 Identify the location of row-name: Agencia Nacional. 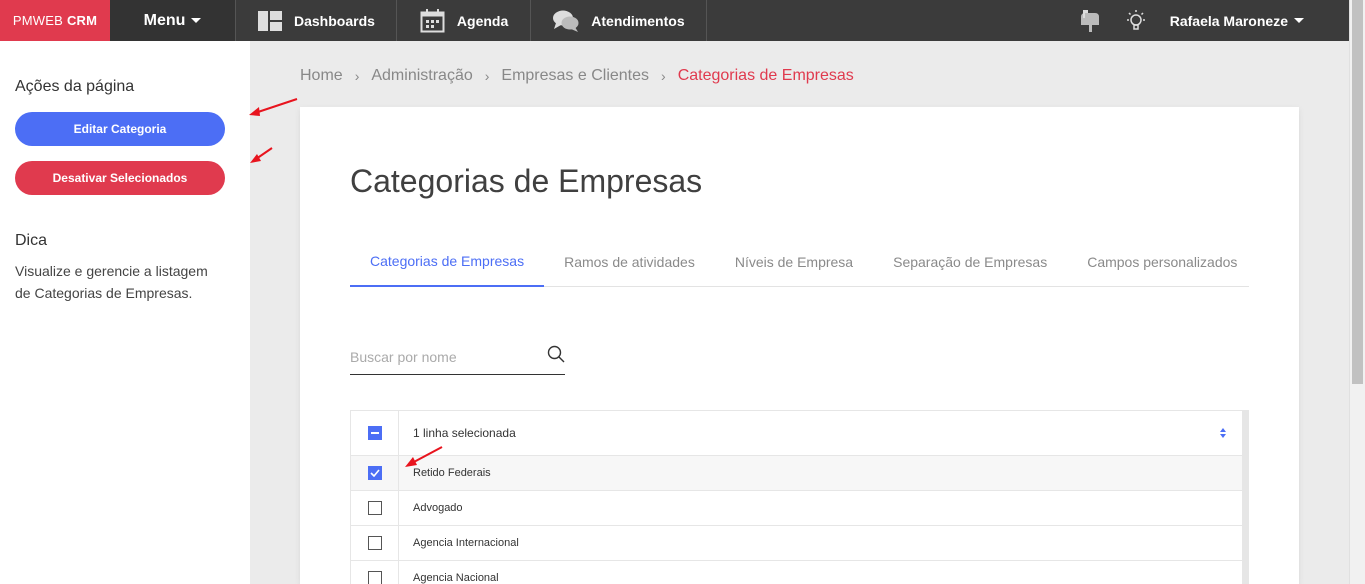
(456, 578).